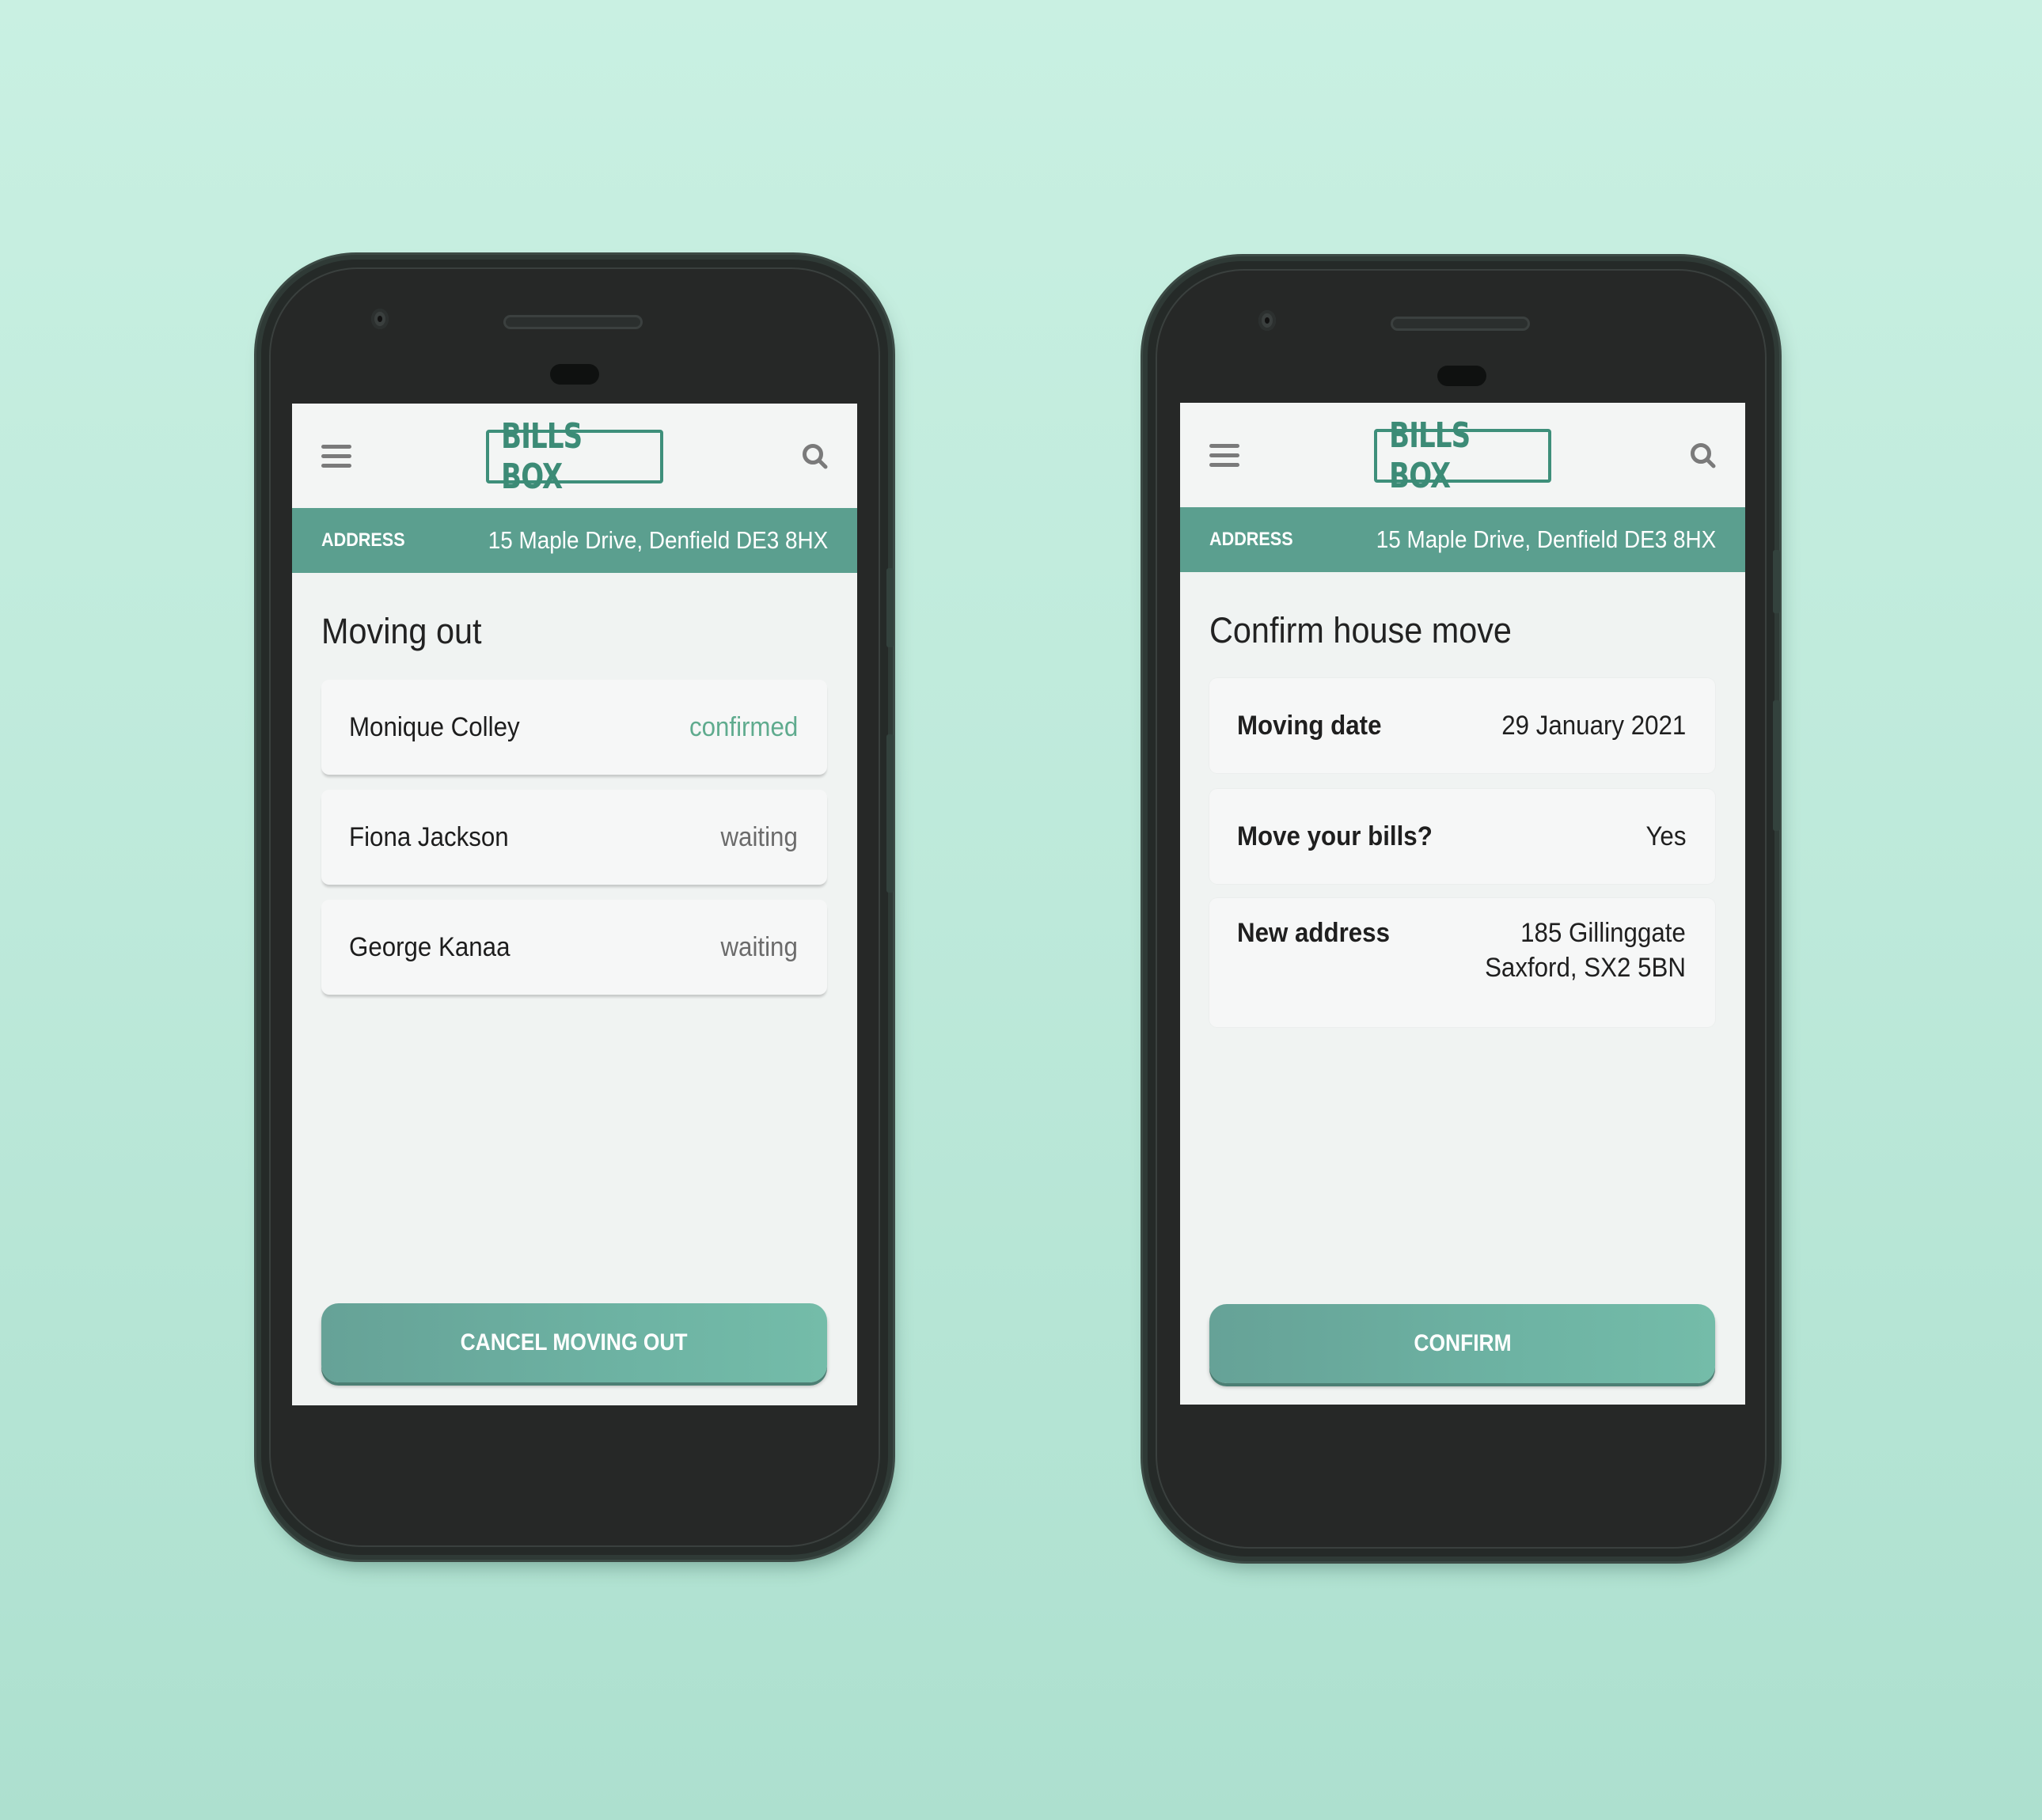 The image size is (2042, 1820). Describe the element at coordinates (1593, 726) in the screenshot. I see `moving-date-value: 29 January 2021` at that location.